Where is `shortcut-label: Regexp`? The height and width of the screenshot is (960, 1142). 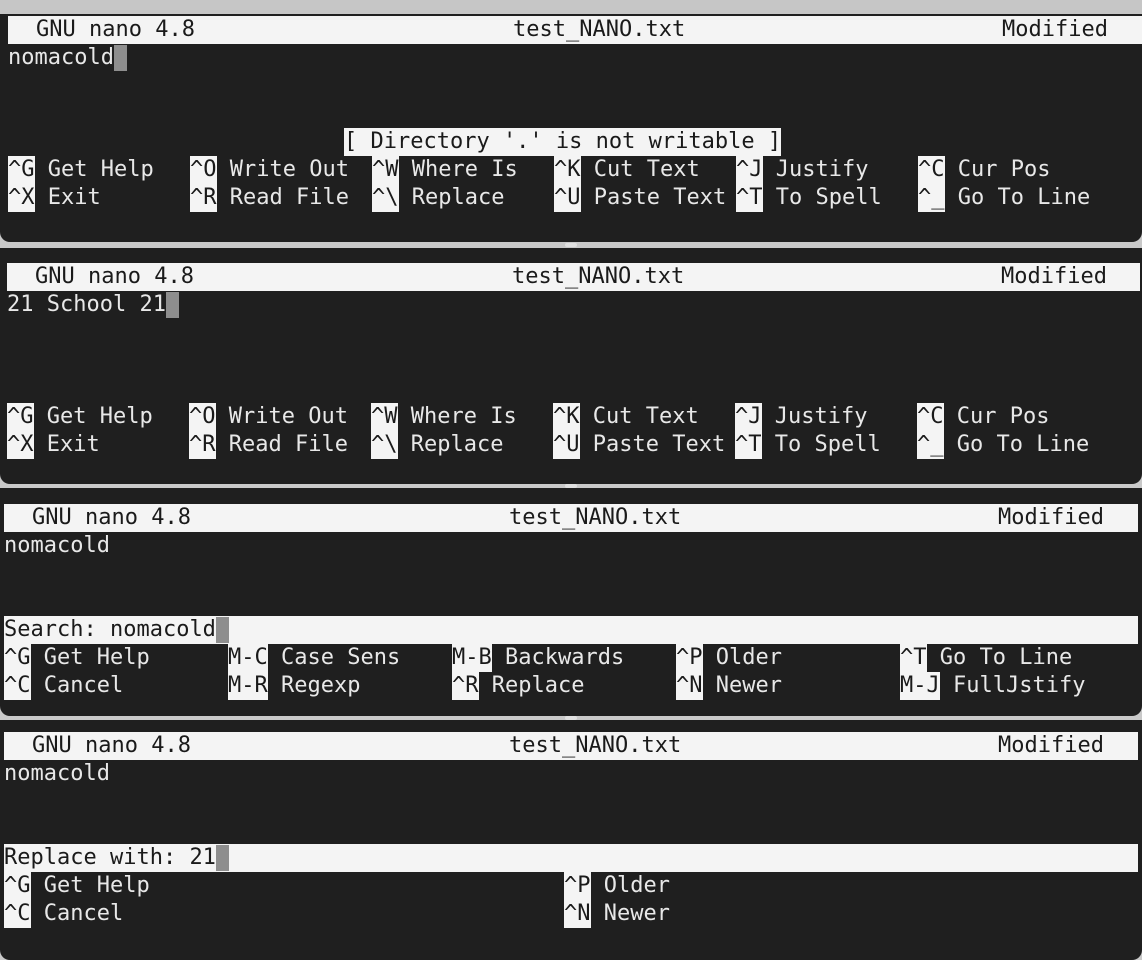
shortcut-label: Regexp is located at coordinates (321, 685).